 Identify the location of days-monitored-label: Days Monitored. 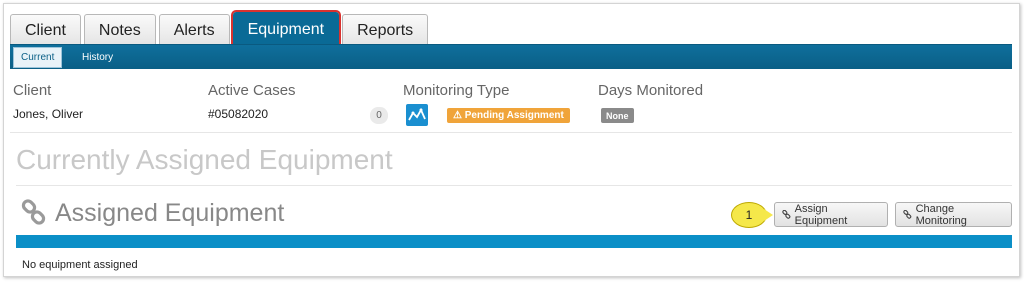
(651, 90).